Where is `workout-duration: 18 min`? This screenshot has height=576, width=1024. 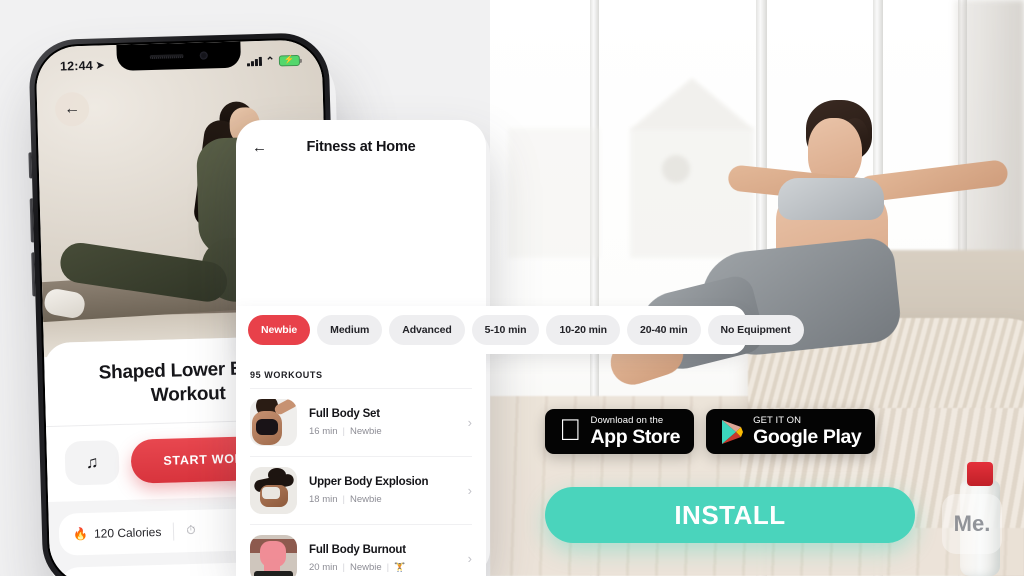 workout-duration: 18 min is located at coordinates (323, 500).